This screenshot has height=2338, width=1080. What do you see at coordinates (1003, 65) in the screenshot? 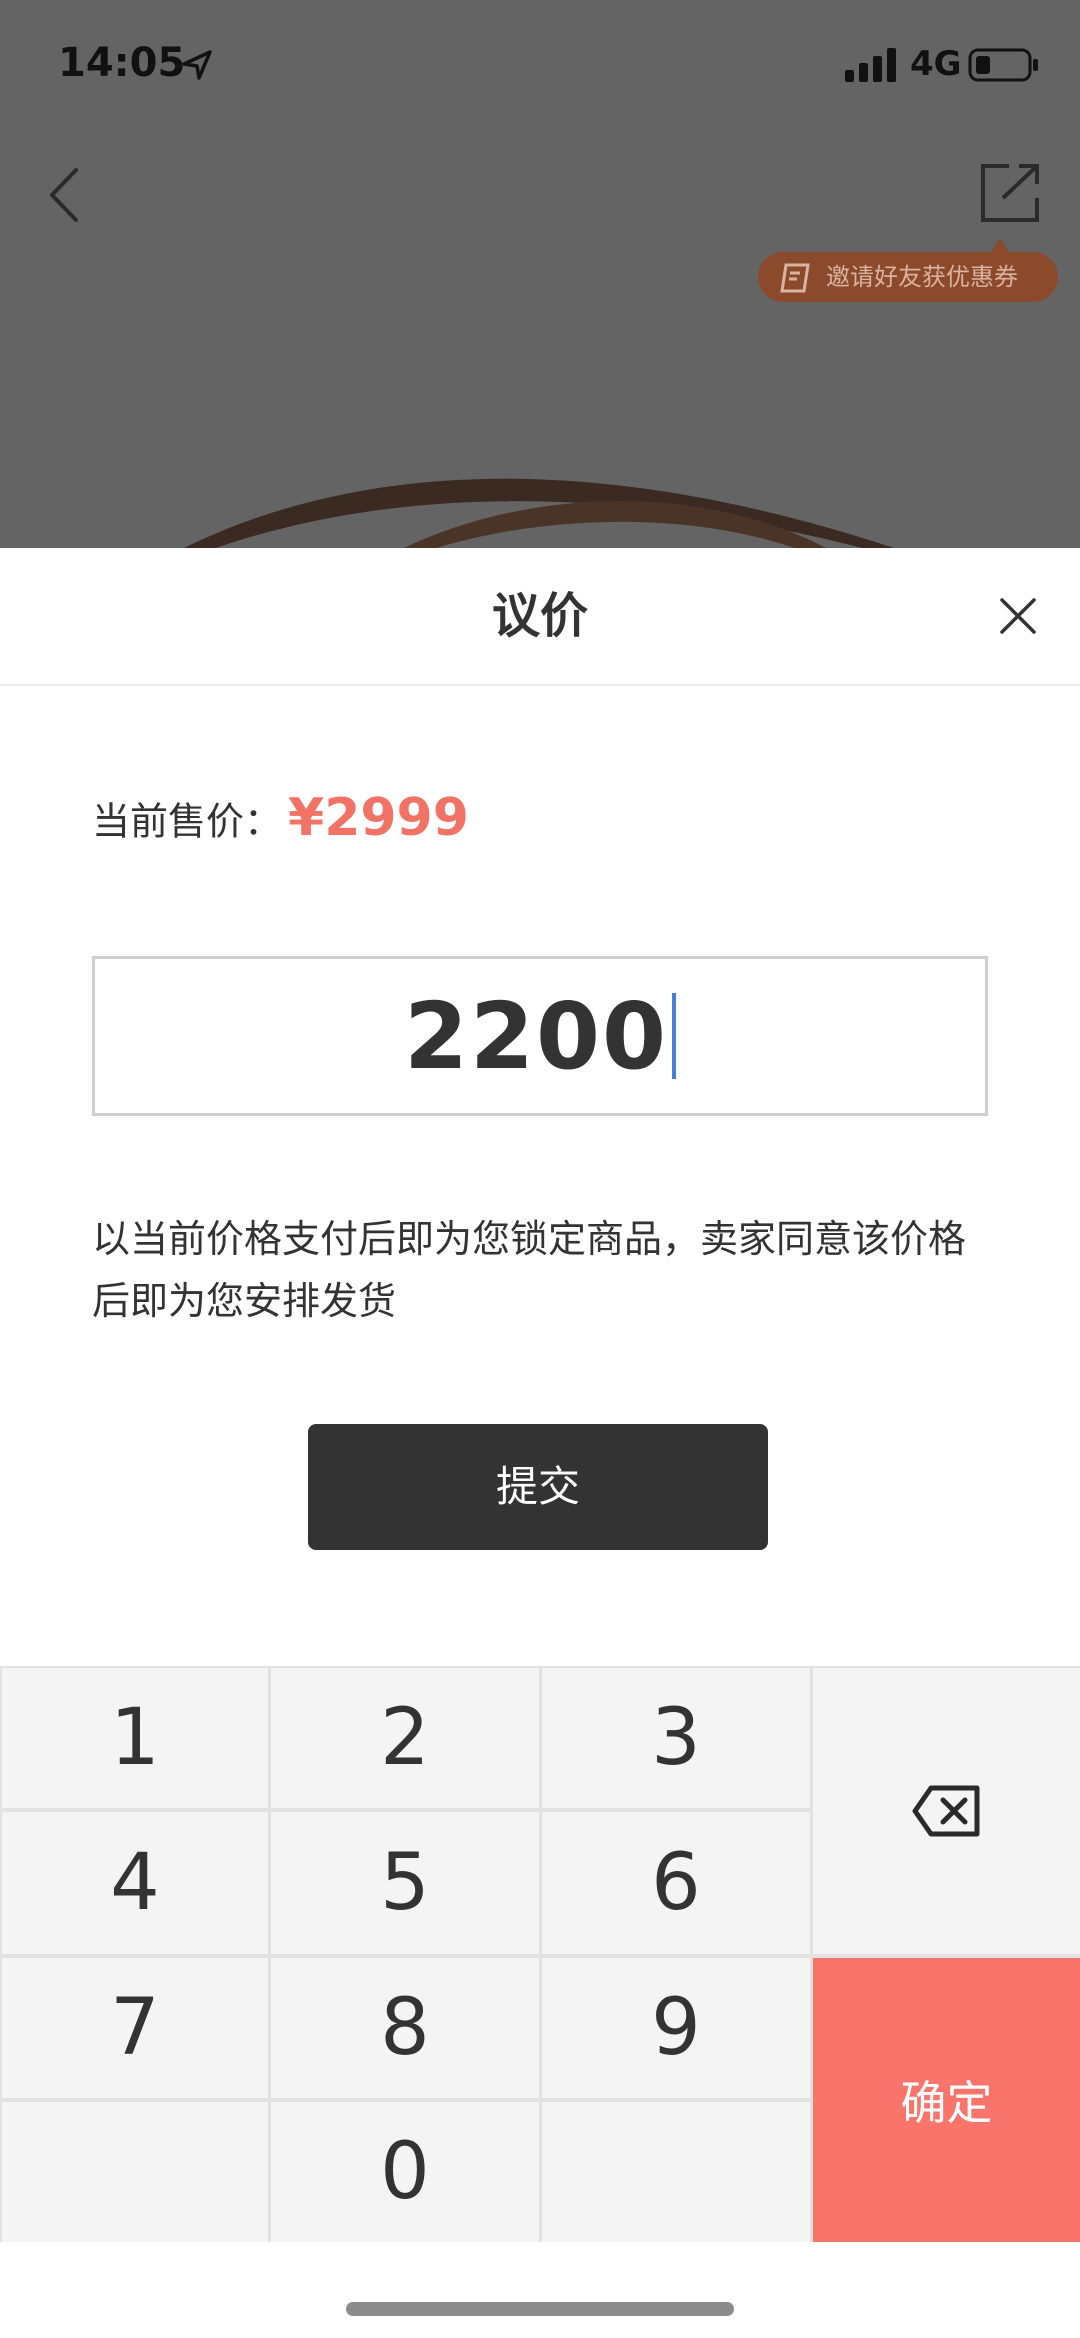
I see `battery-icon` at bounding box center [1003, 65].